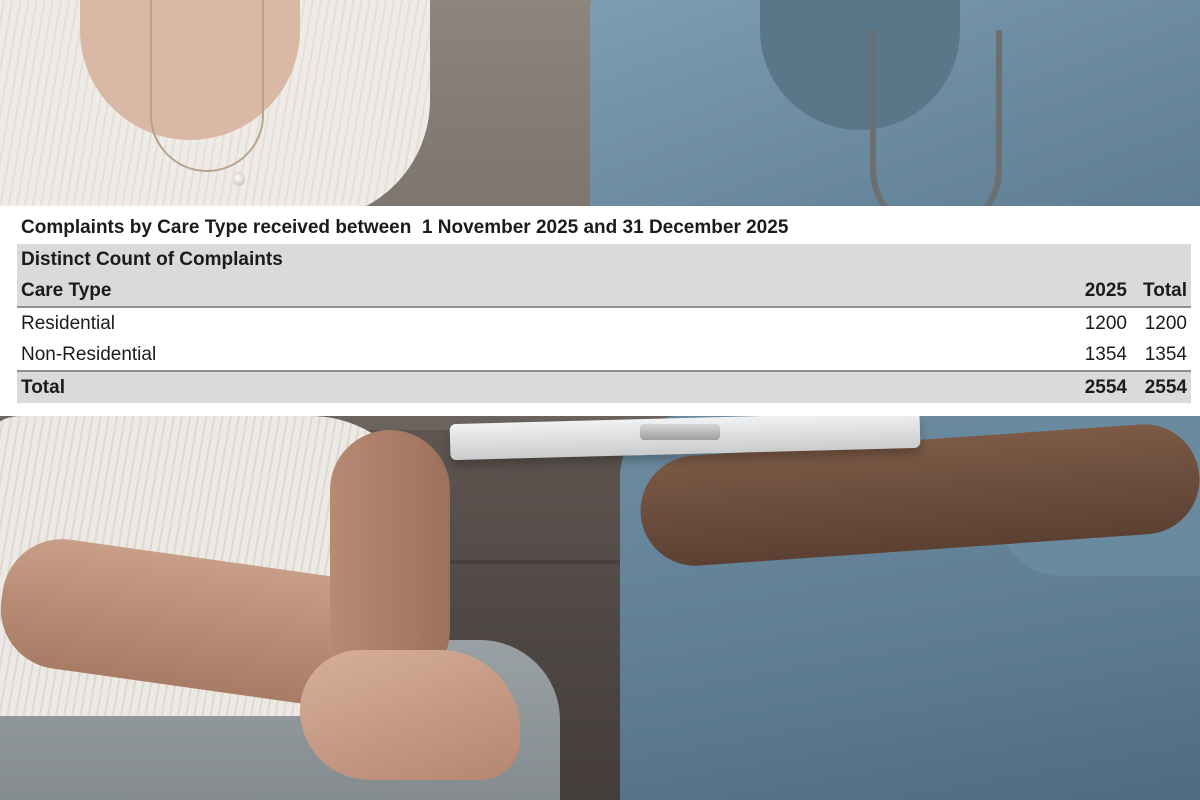  I want to click on header-year: 2025, so click(1105, 290).